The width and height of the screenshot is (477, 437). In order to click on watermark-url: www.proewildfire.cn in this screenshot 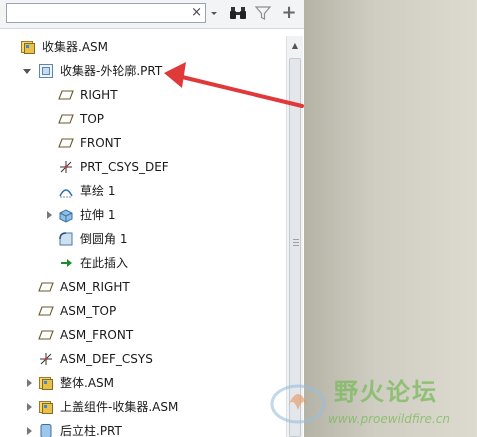, I will do `click(389, 419)`.